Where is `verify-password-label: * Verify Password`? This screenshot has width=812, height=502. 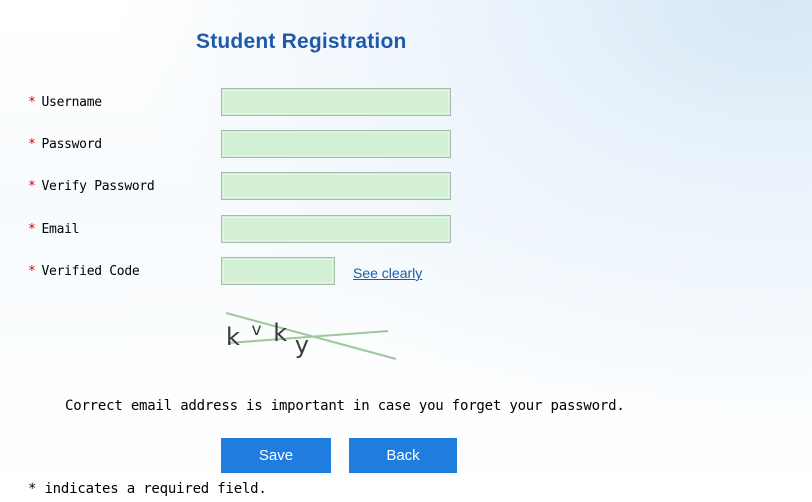 verify-password-label: * Verify Password is located at coordinates (91, 186).